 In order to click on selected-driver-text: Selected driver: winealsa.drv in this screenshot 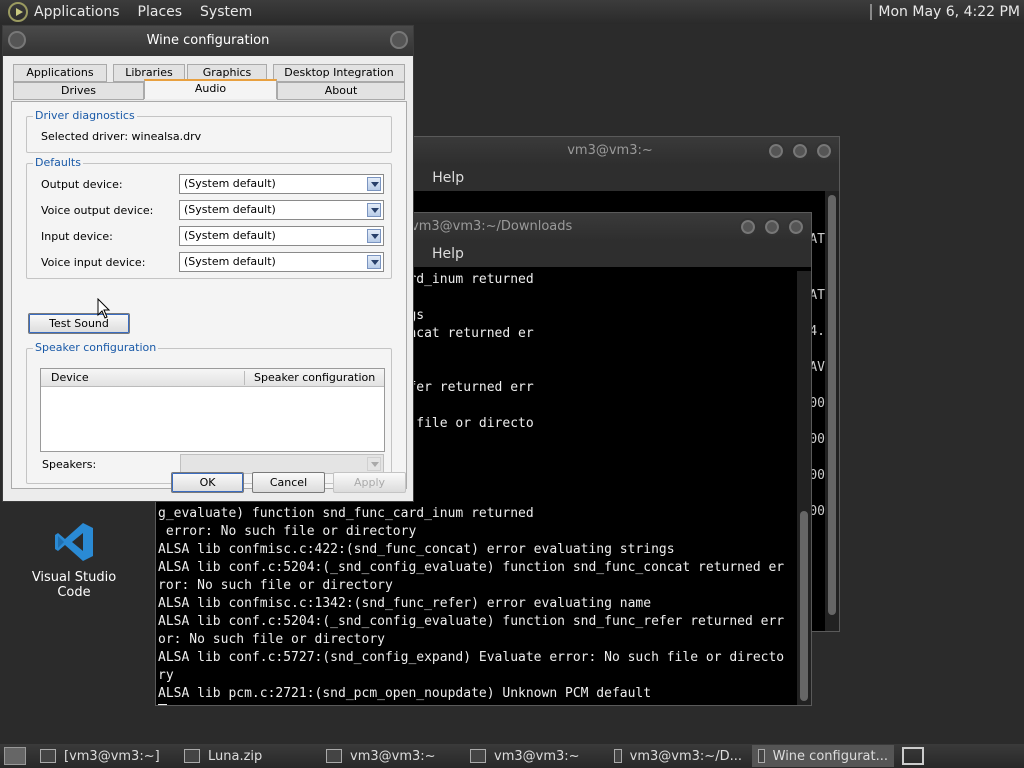, I will do `click(121, 136)`.